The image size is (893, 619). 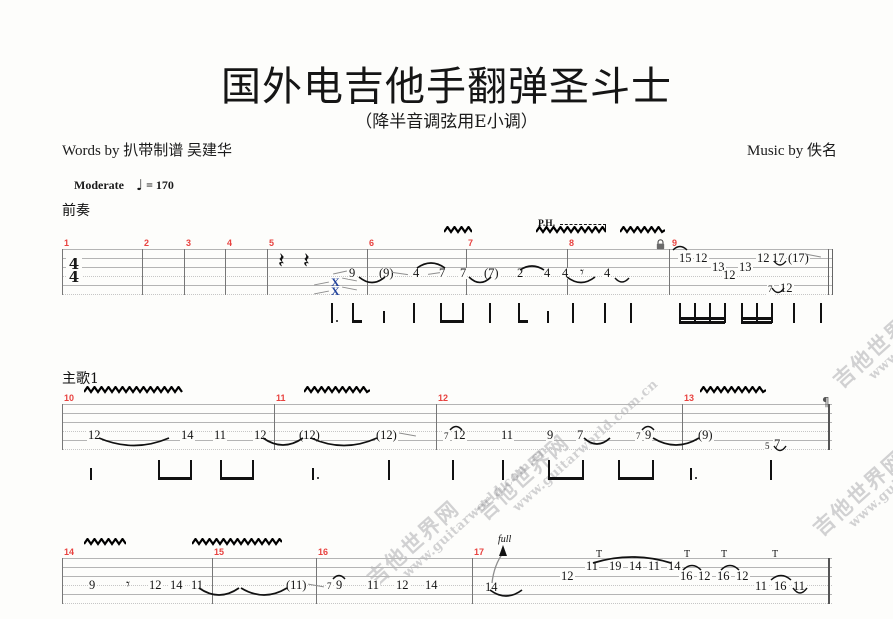 What do you see at coordinates (791, 151) in the screenshot?
I see `credit-music-by: Music by 佚名` at bounding box center [791, 151].